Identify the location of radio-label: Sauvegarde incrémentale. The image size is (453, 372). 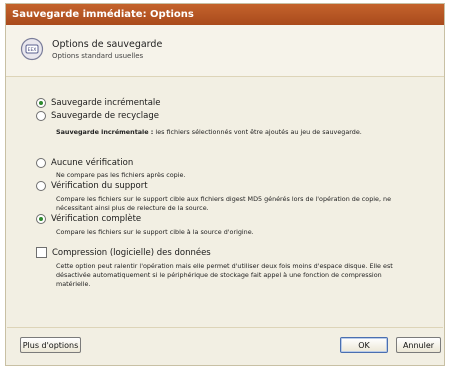
(106, 103).